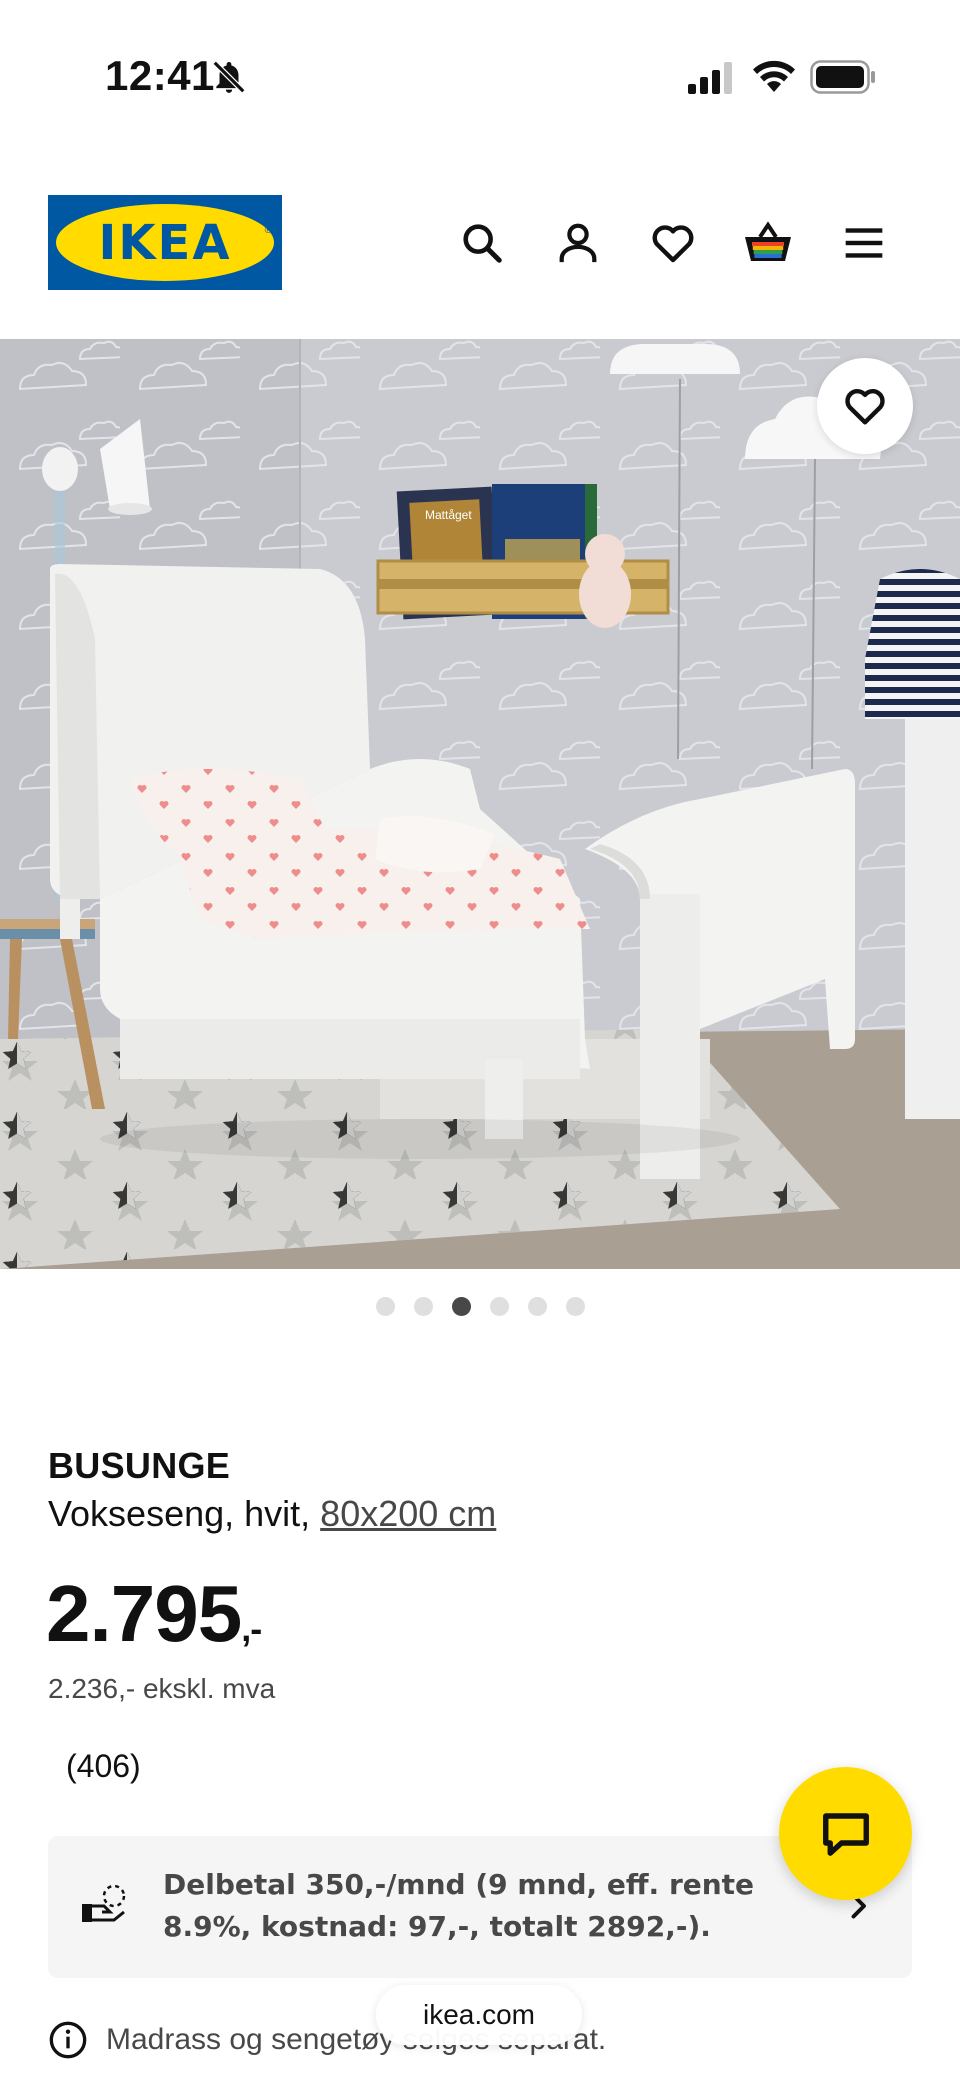  I want to click on chat-icon, so click(845, 1834).